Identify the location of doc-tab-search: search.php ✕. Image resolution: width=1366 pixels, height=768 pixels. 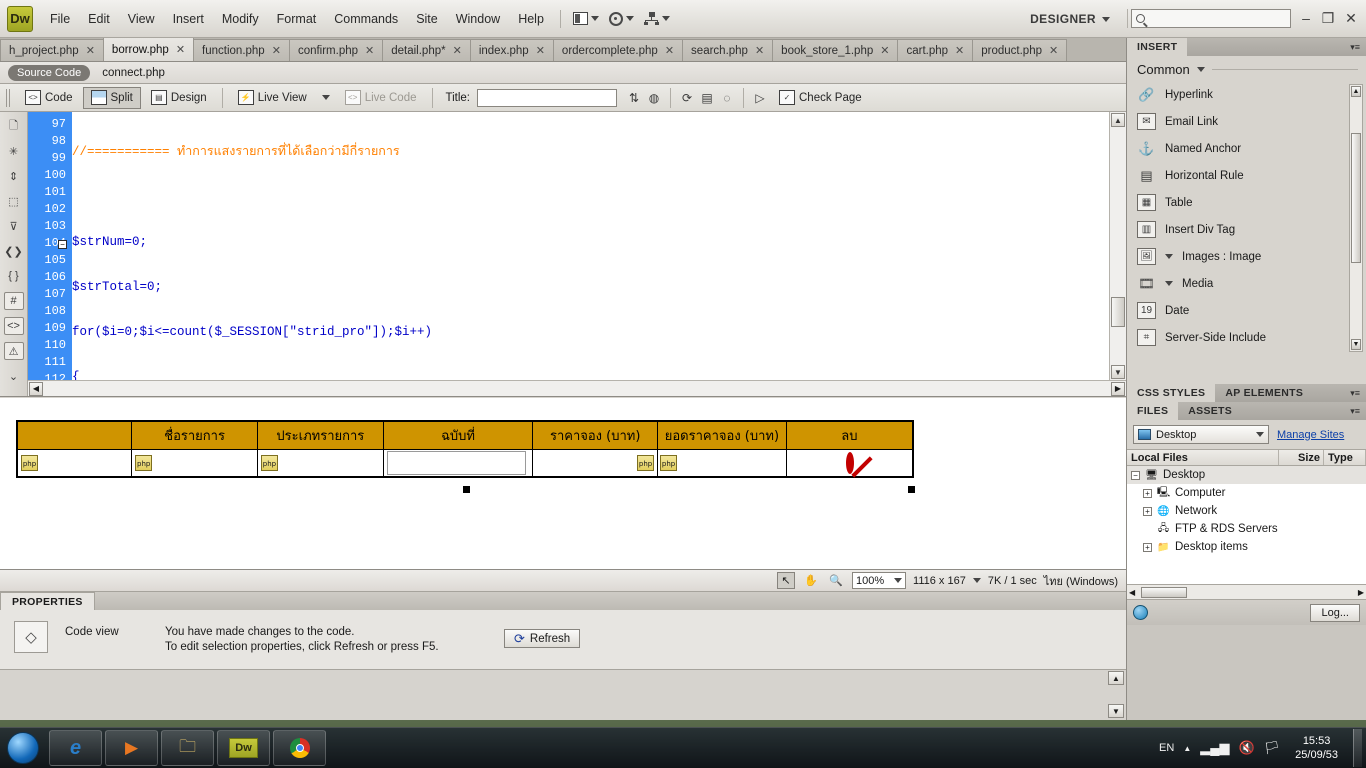
(728, 50).